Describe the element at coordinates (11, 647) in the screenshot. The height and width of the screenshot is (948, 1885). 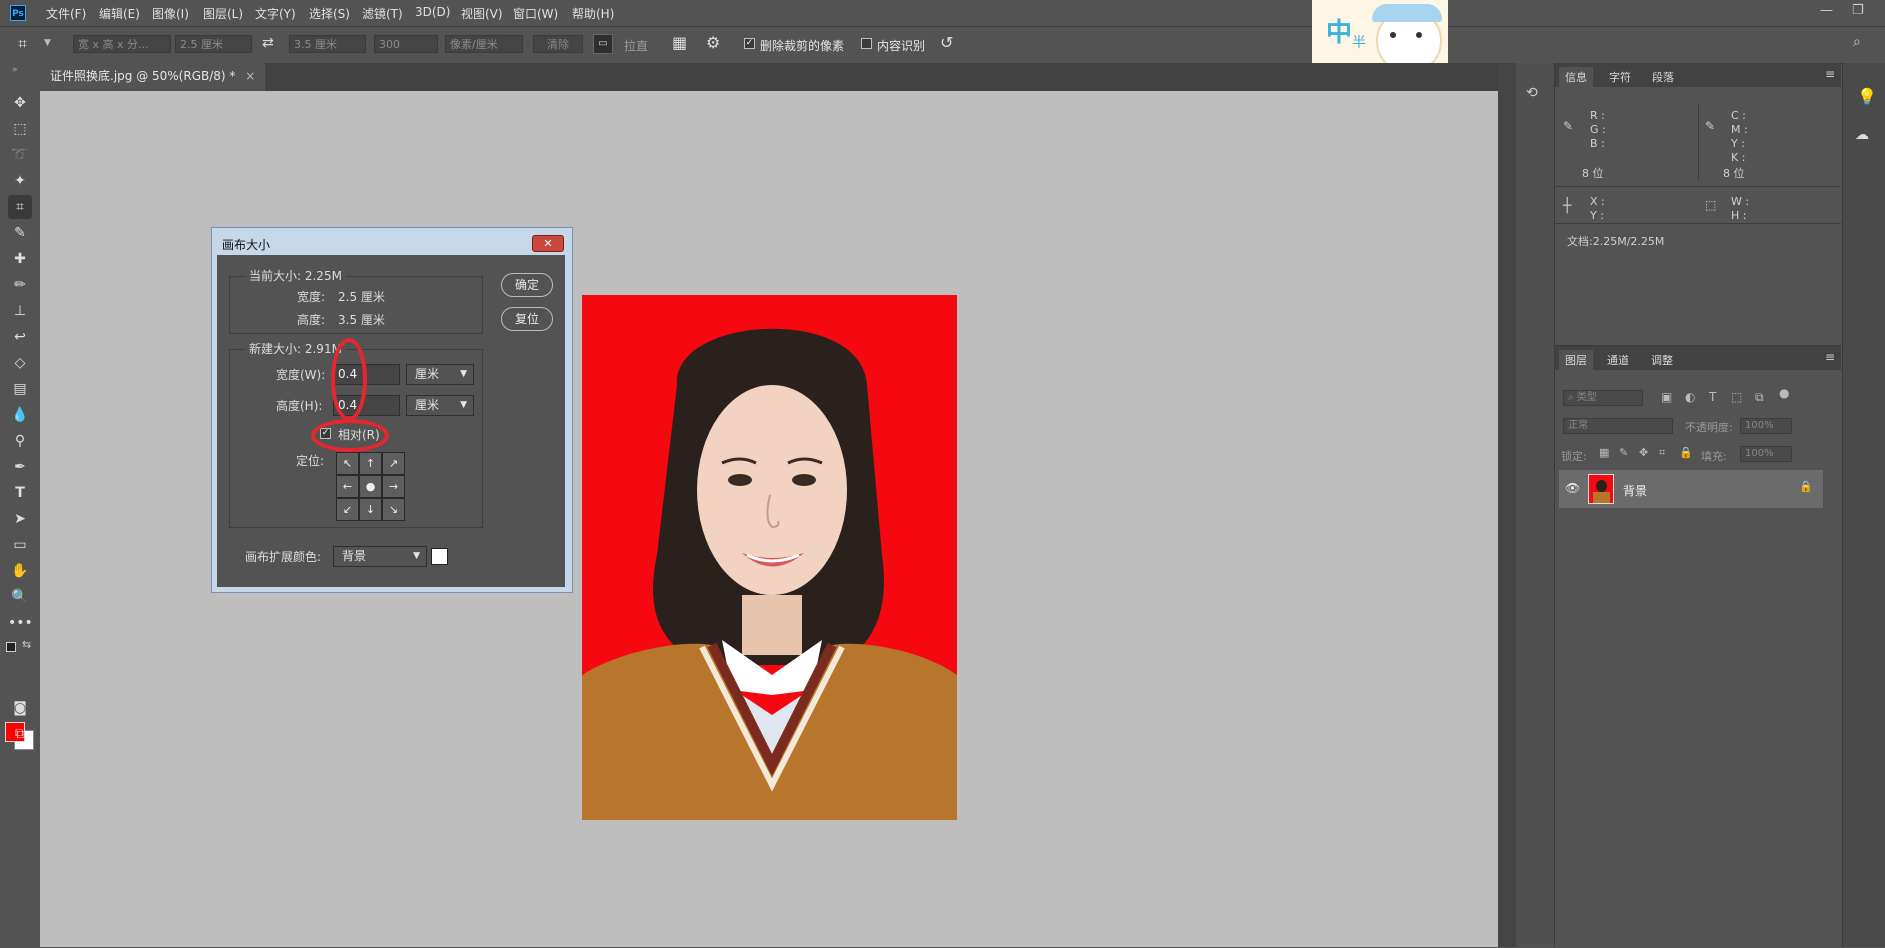
I see `default-colors-icon` at that location.